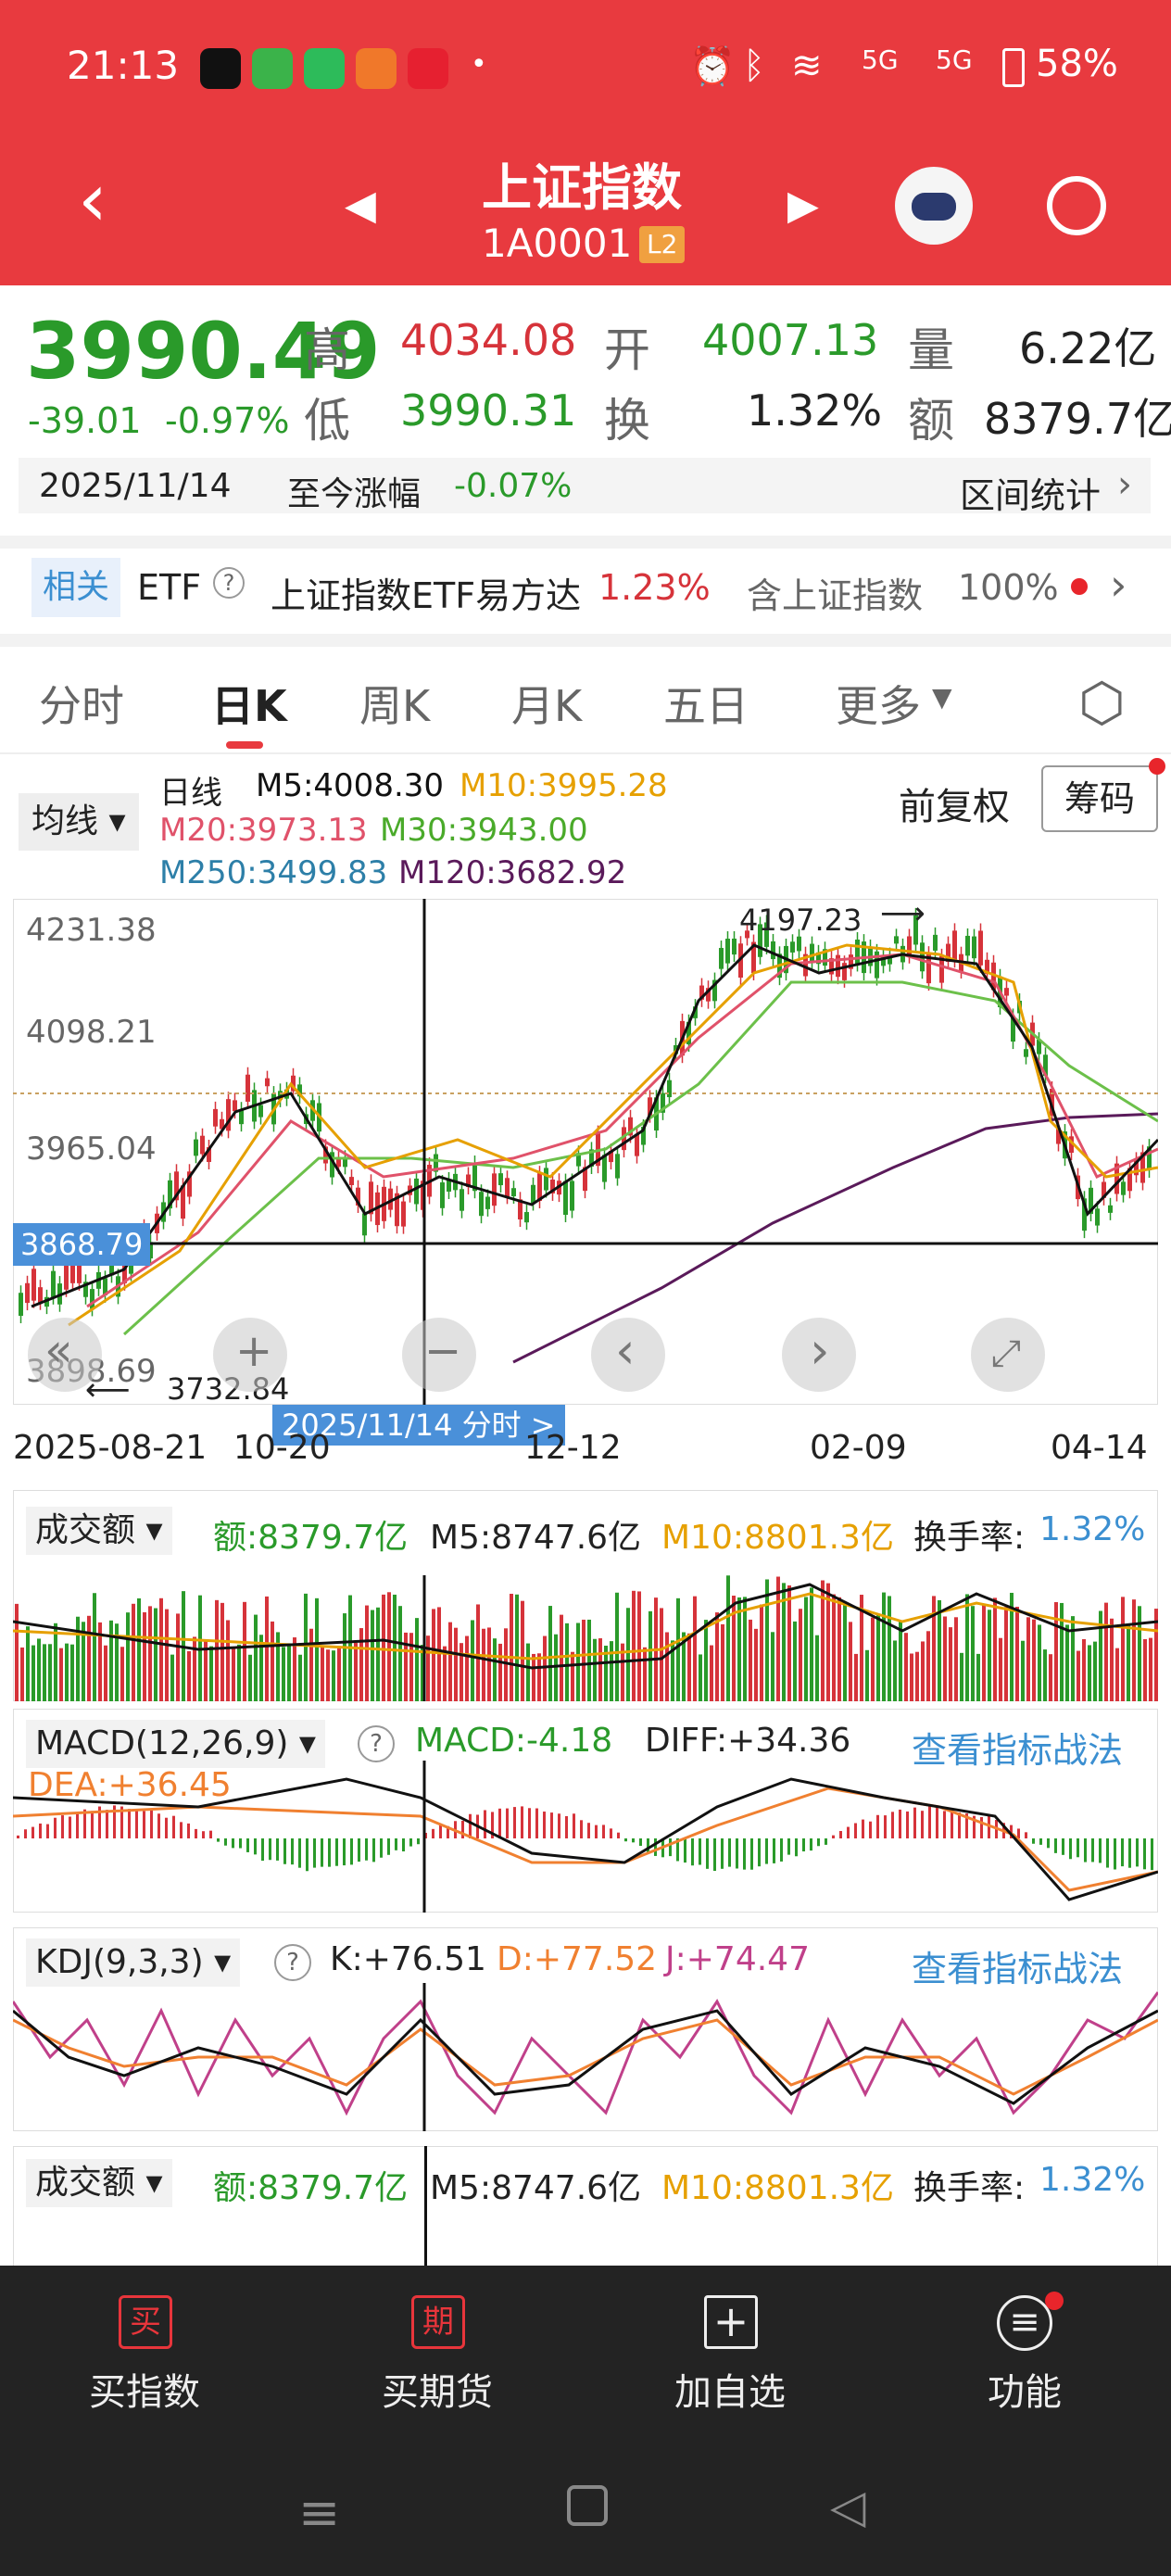 This screenshot has height=2576, width=1171. I want to click on buy-futures-button: 期 买期货, so click(440, 2349).